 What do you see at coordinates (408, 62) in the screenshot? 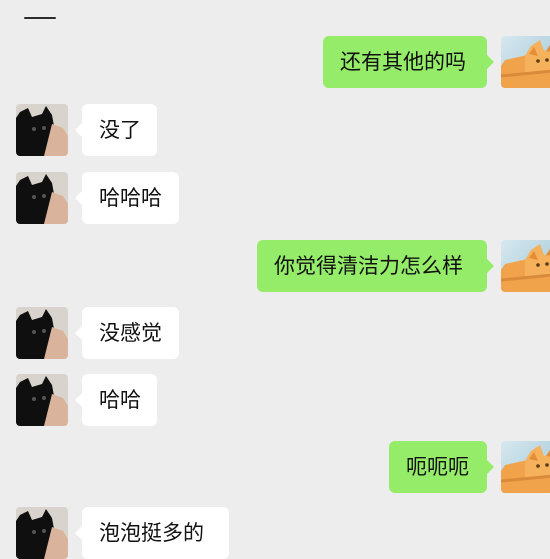
I see `message-bubble-outgoing: 还有其他的吗` at bounding box center [408, 62].